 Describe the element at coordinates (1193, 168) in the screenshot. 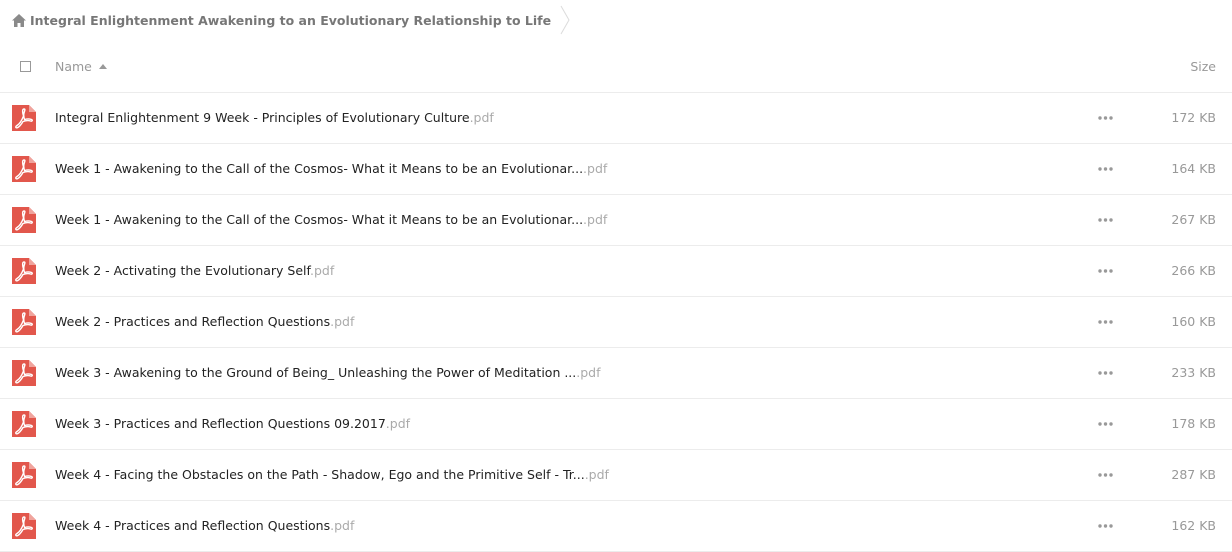

I see `file-size: 164 KB` at that location.